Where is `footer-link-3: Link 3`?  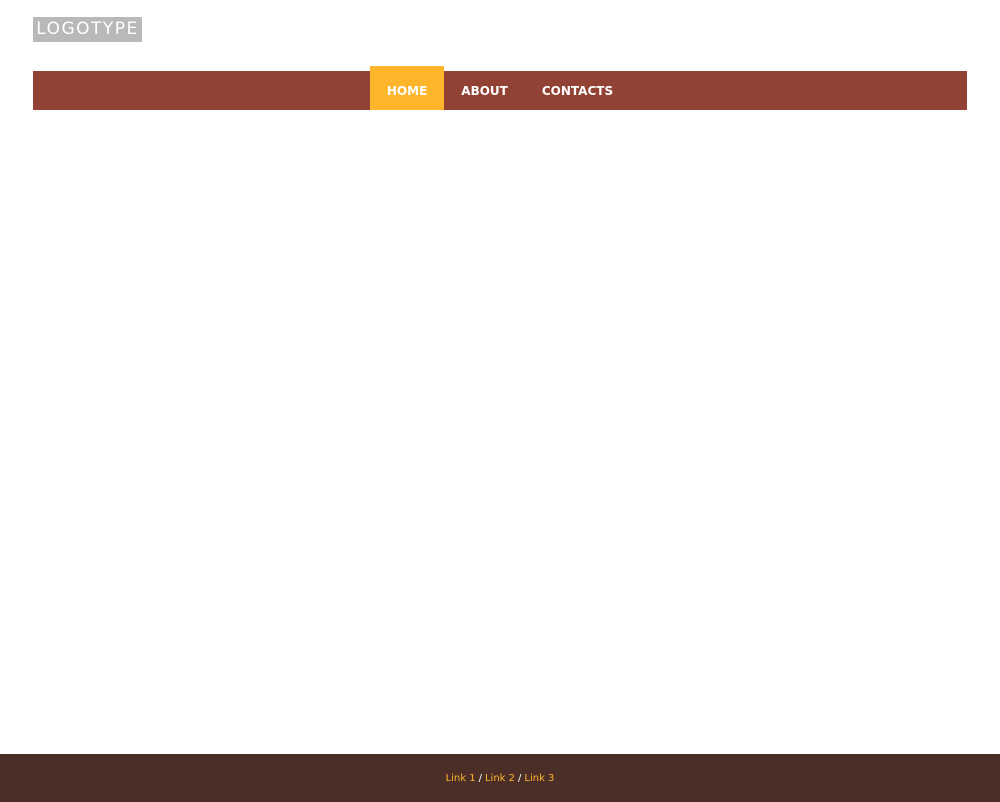 footer-link-3: Link 3 is located at coordinates (539, 778).